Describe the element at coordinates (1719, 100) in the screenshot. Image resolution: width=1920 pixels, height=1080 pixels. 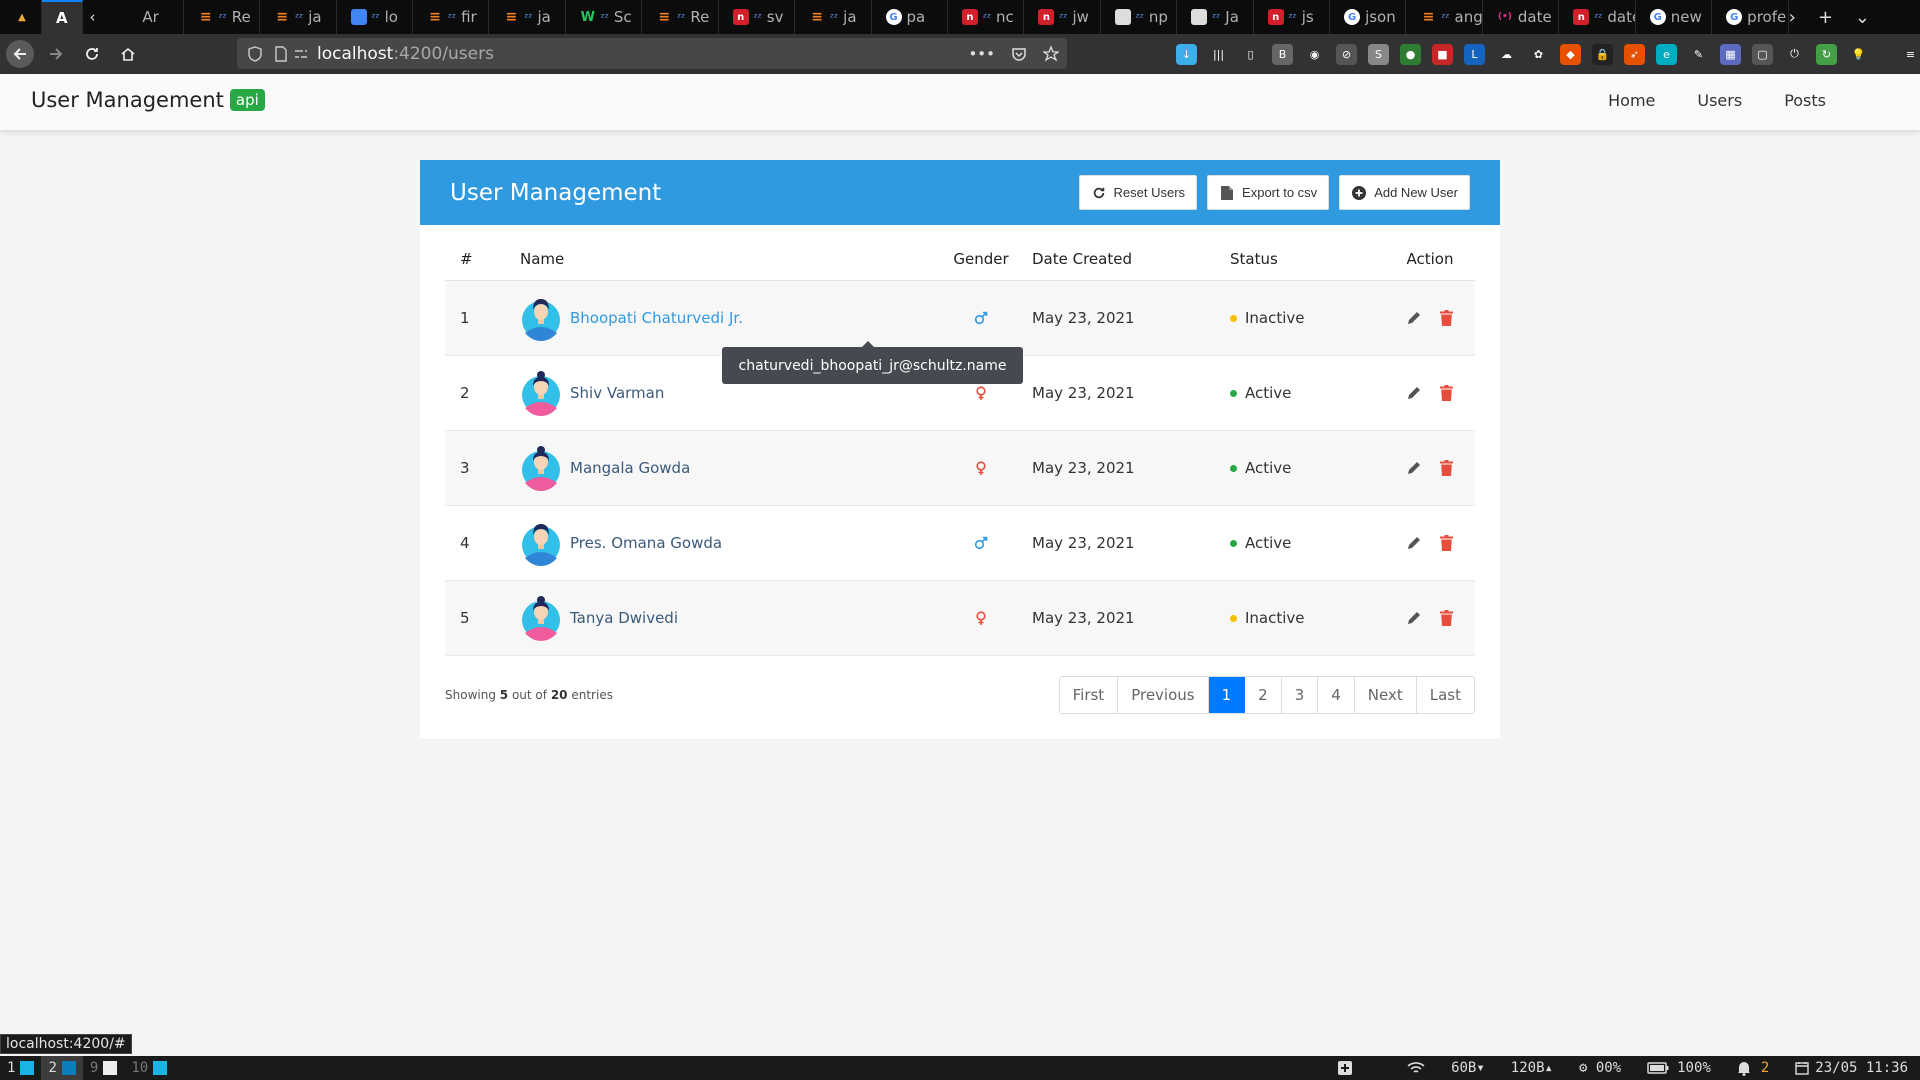
I see `nav-users: Users` at that location.